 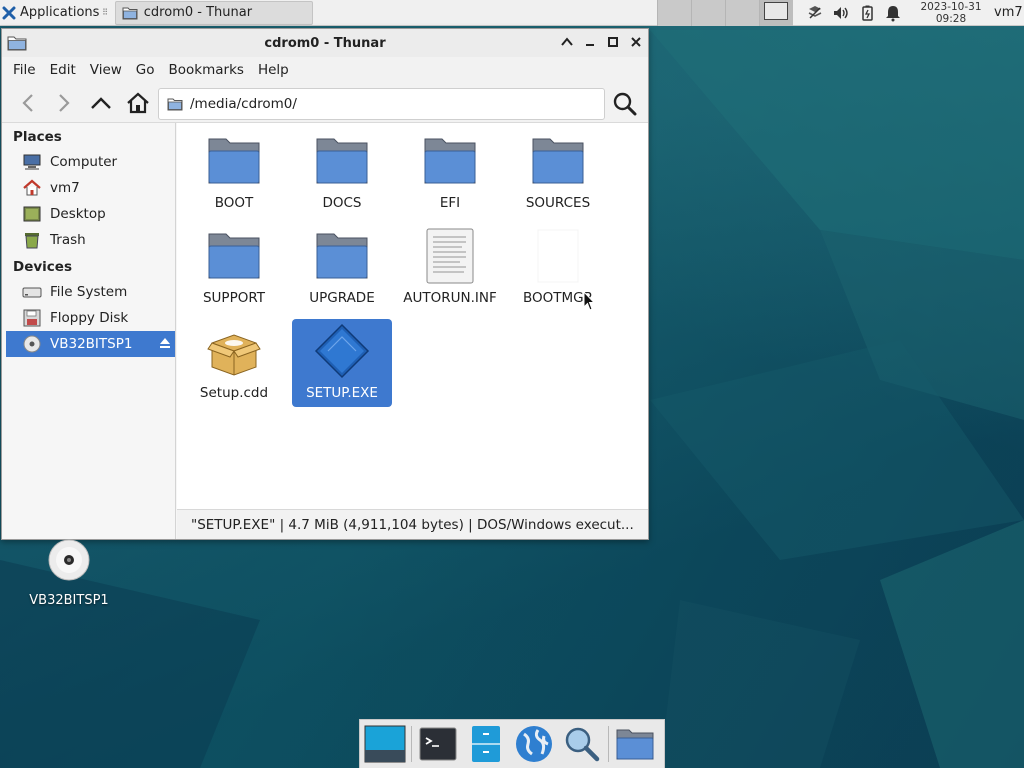 I want to click on dock-app-finder, so click(x=582, y=744).